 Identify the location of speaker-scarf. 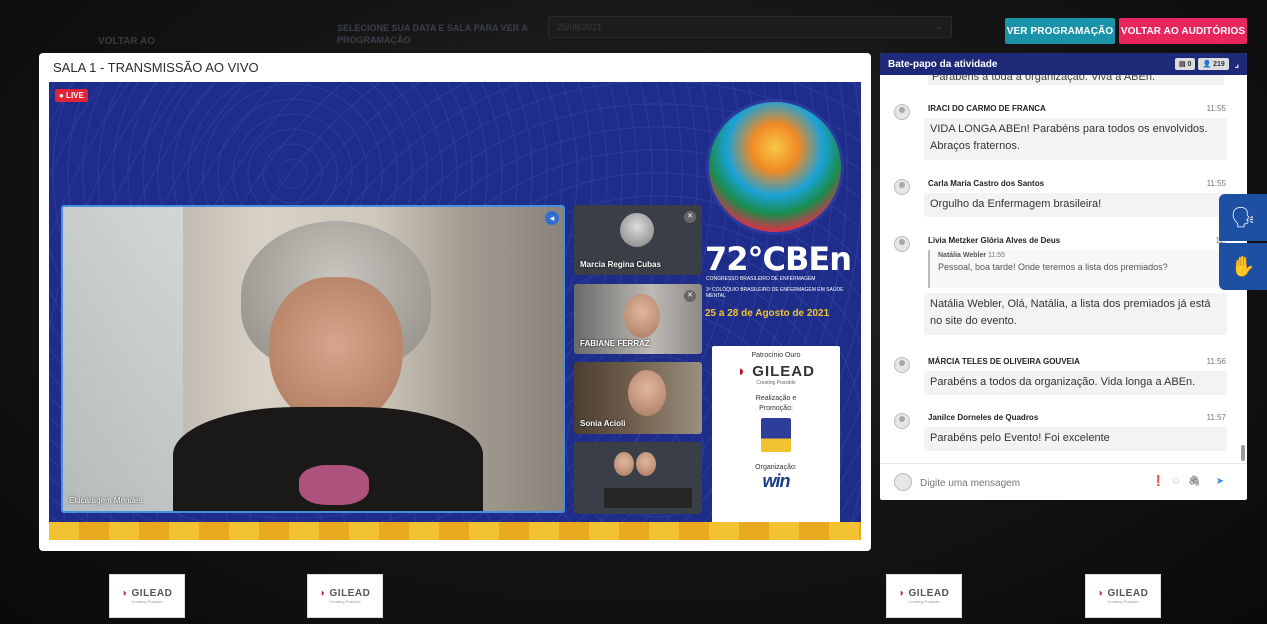
(334, 485).